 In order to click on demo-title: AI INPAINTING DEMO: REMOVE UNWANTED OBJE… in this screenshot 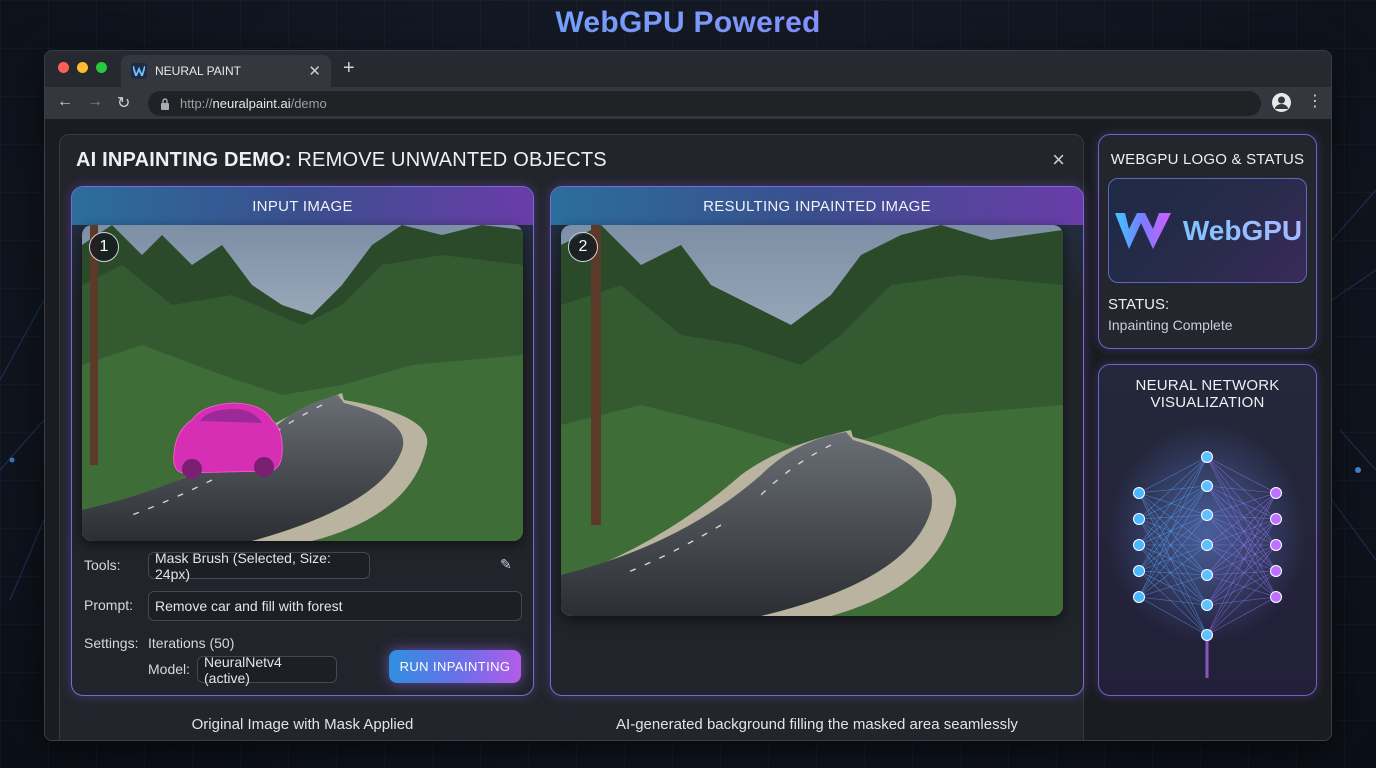, I will do `click(341, 160)`.